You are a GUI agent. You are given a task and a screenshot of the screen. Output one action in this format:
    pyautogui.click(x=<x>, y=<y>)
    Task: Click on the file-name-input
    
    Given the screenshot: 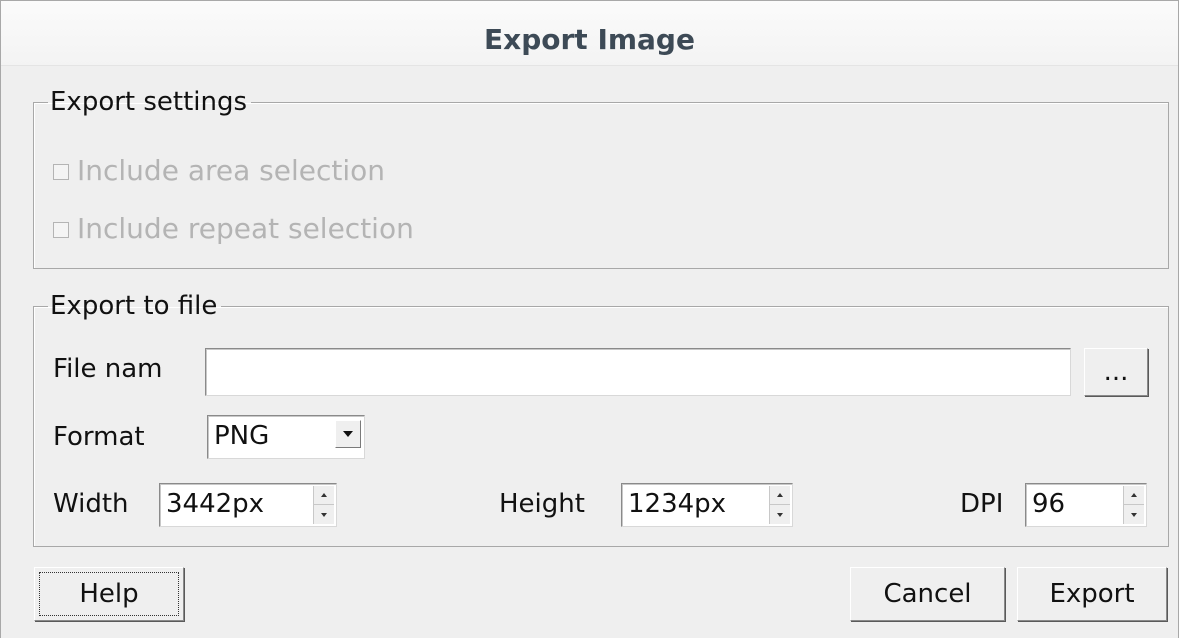 What is the action you would take?
    pyautogui.click(x=638, y=372)
    